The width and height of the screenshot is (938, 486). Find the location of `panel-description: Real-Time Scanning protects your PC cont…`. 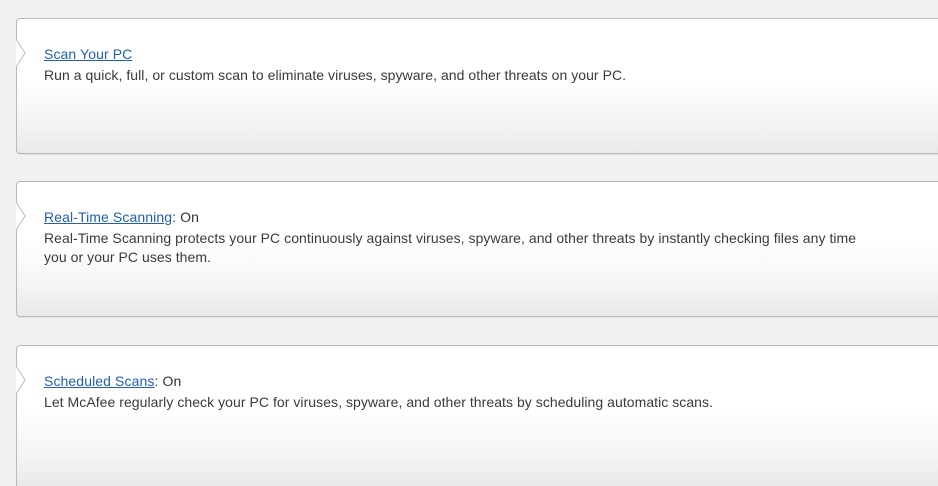

panel-description: Real-Time Scanning protects your PC cont… is located at coordinates (450, 247).